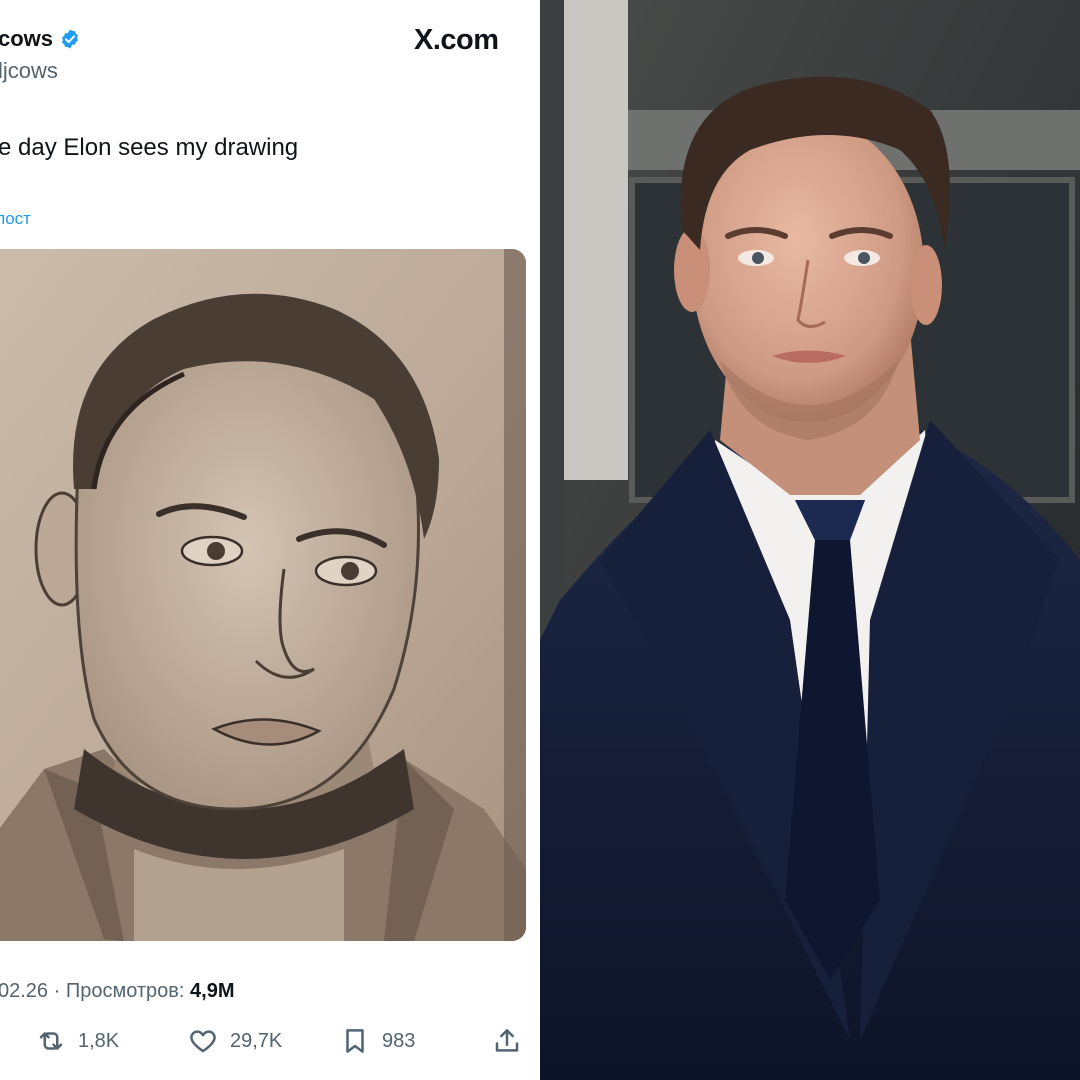 This screenshot has height=1080, width=1080. I want to click on verified-badge-icon, so click(70, 39).